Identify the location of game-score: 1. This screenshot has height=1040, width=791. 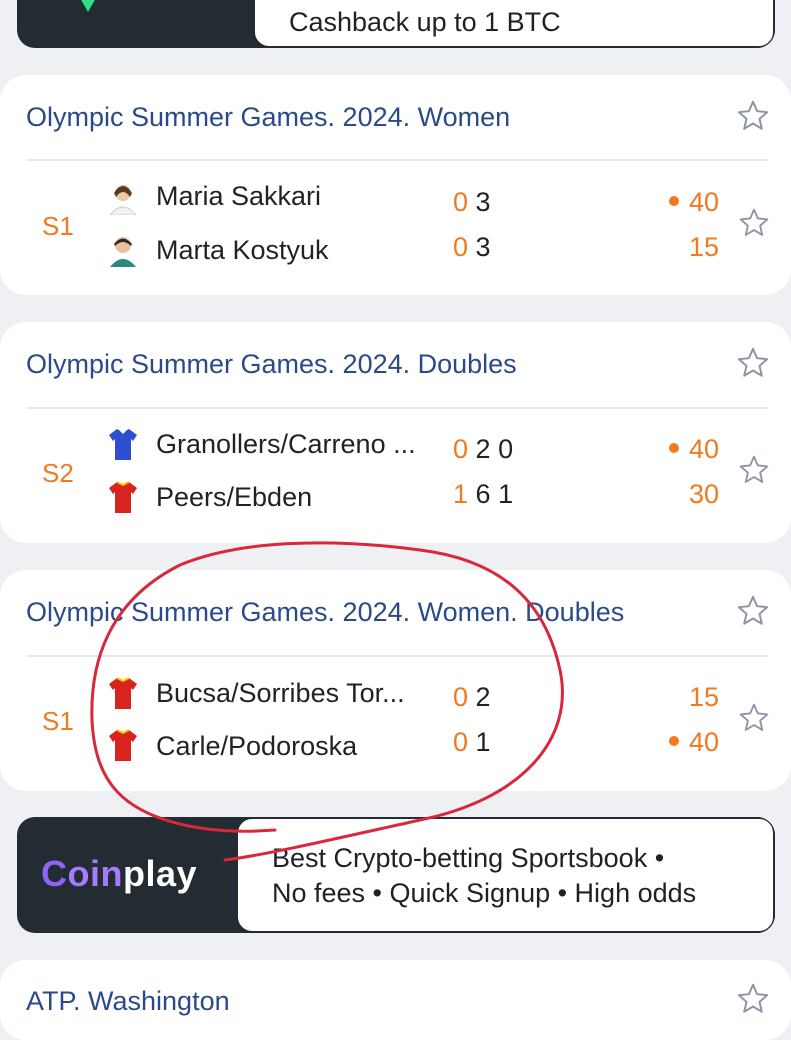
(461, 494).